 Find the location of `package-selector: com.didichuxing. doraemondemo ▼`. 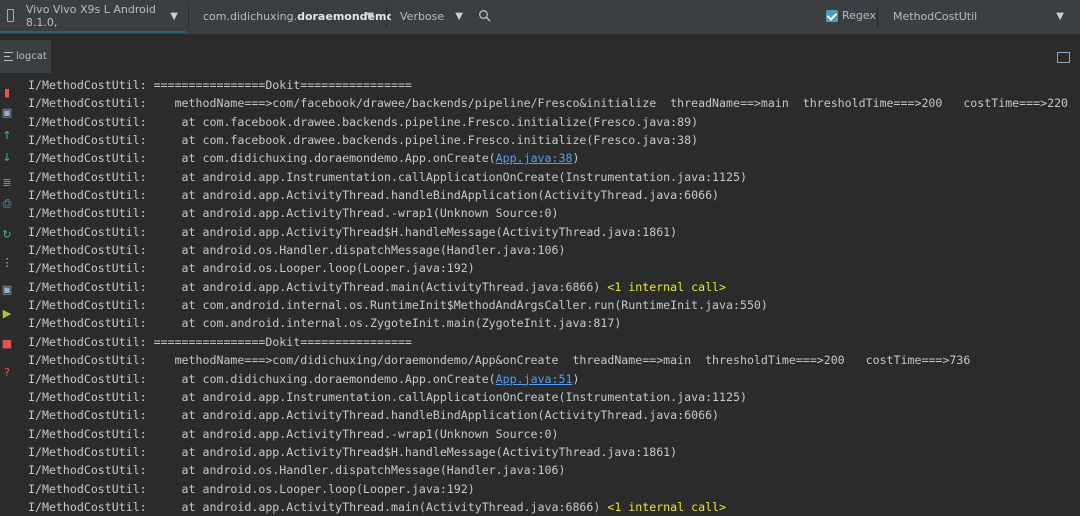

package-selector: com.didichuxing. doraemondemo ▼ is located at coordinates (293, 16).